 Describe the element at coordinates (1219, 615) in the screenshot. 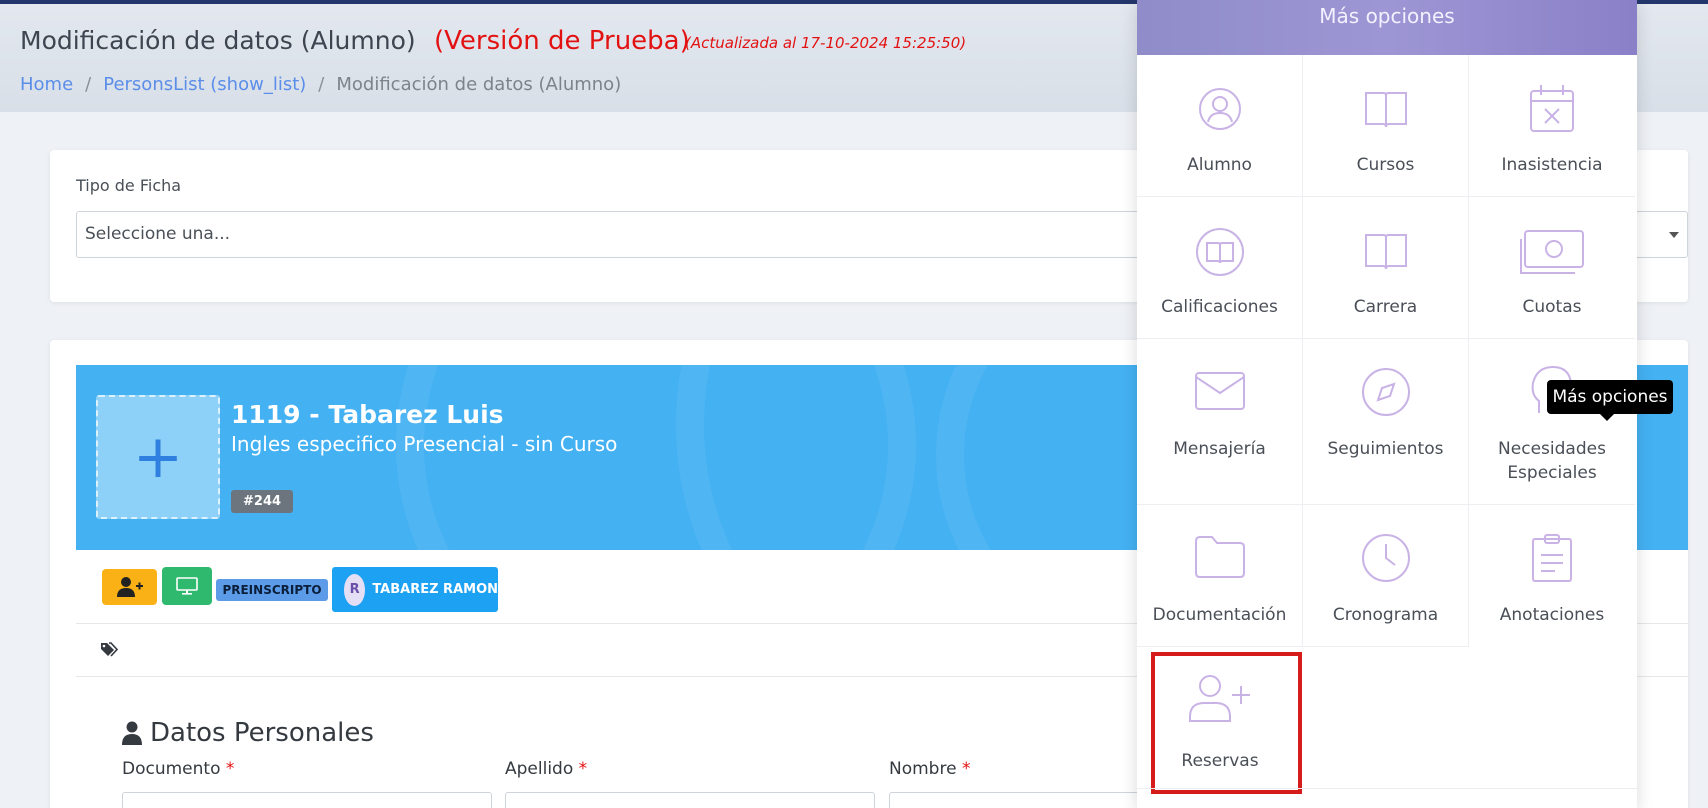

I see `menu-item-label: Documentación` at that location.